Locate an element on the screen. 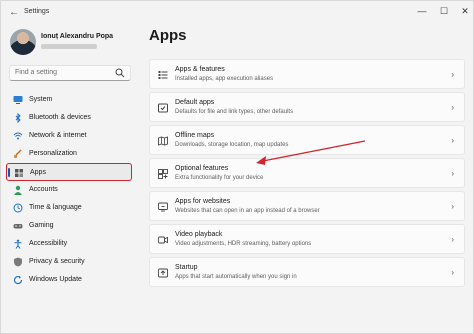  sidebar-item-privacy-security: Privacy & security is located at coordinates (69, 262).